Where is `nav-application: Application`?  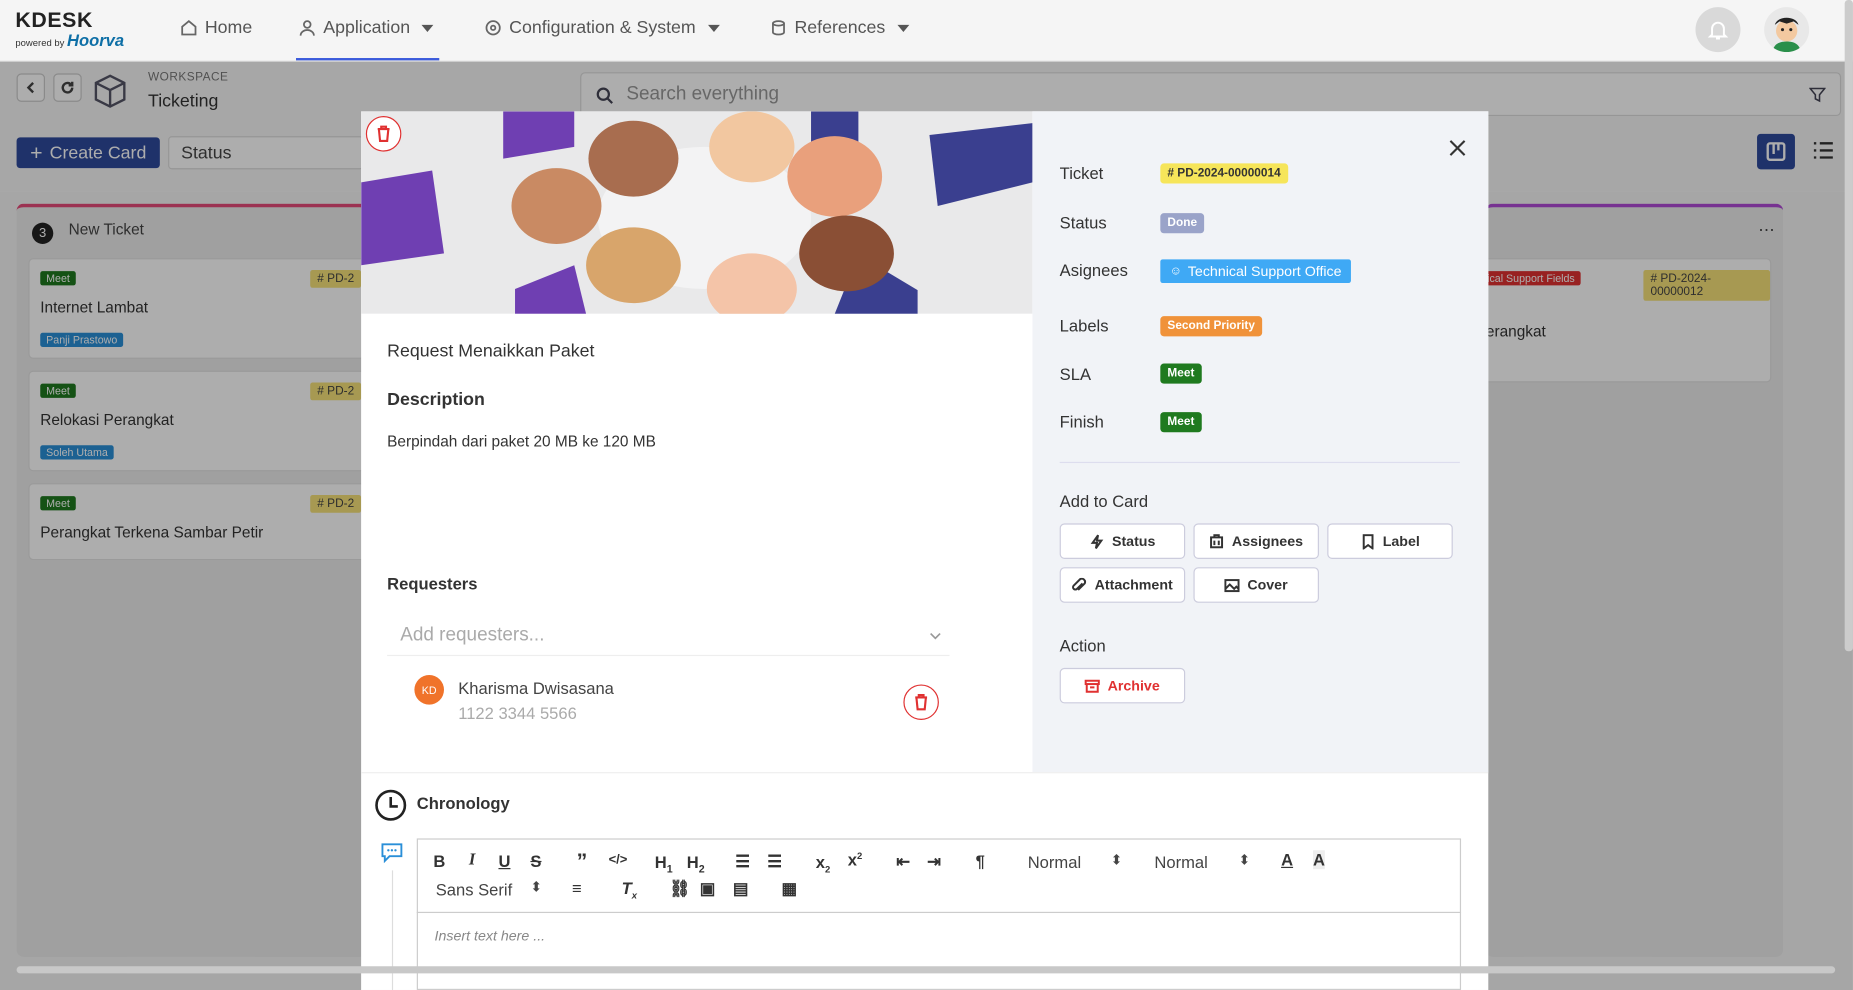
nav-application: Application is located at coordinates (366, 28).